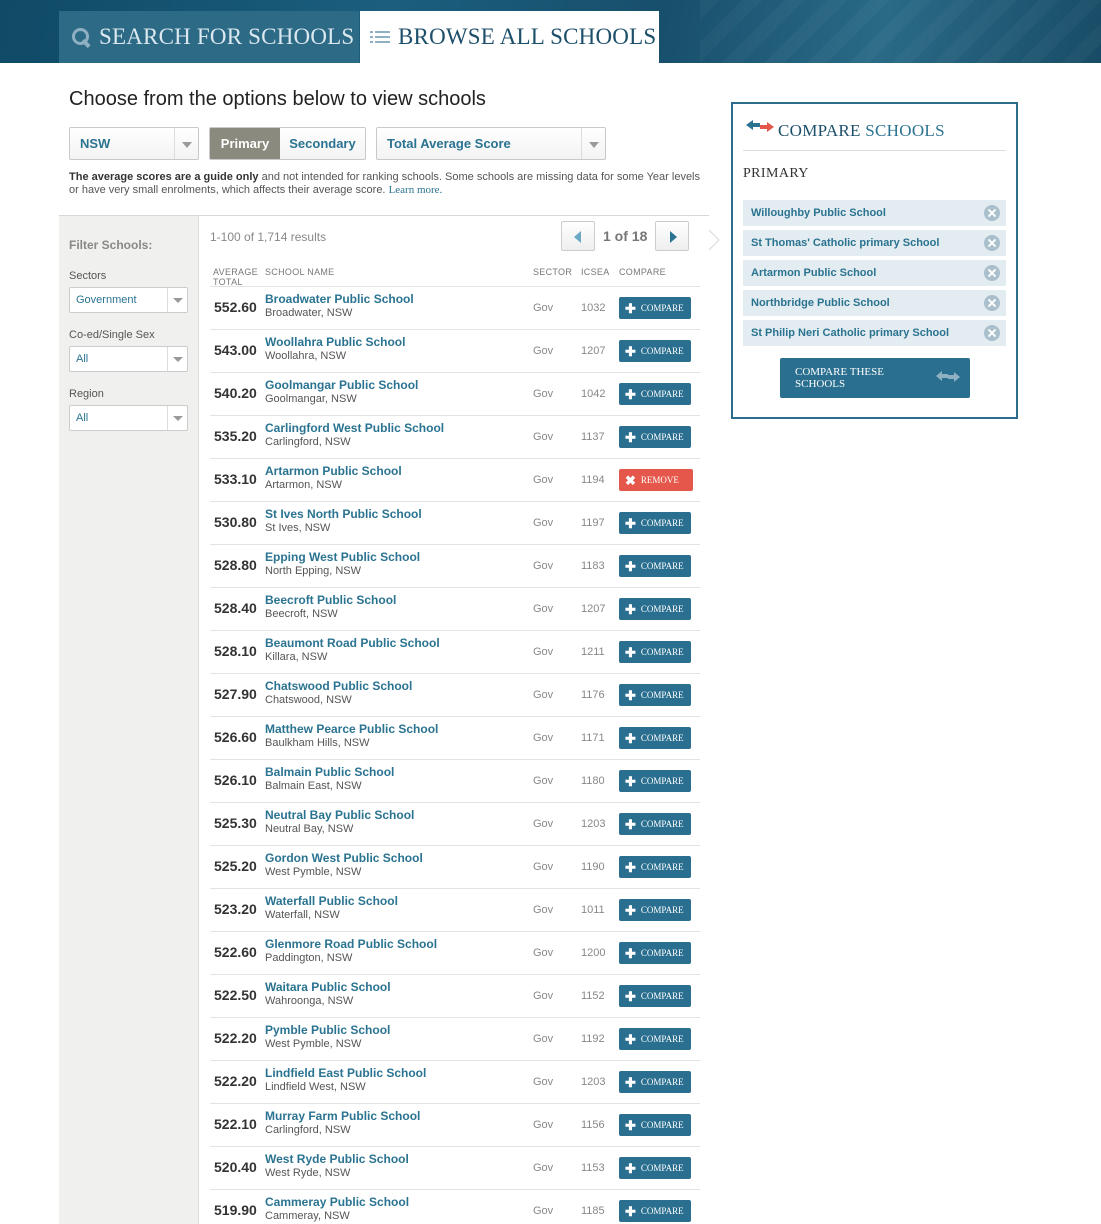 The height and width of the screenshot is (1224, 1101). Describe the element at coordinates (341, 385) in the screenshot. I see `school-name-link: Goolmangar Public School` at that location.